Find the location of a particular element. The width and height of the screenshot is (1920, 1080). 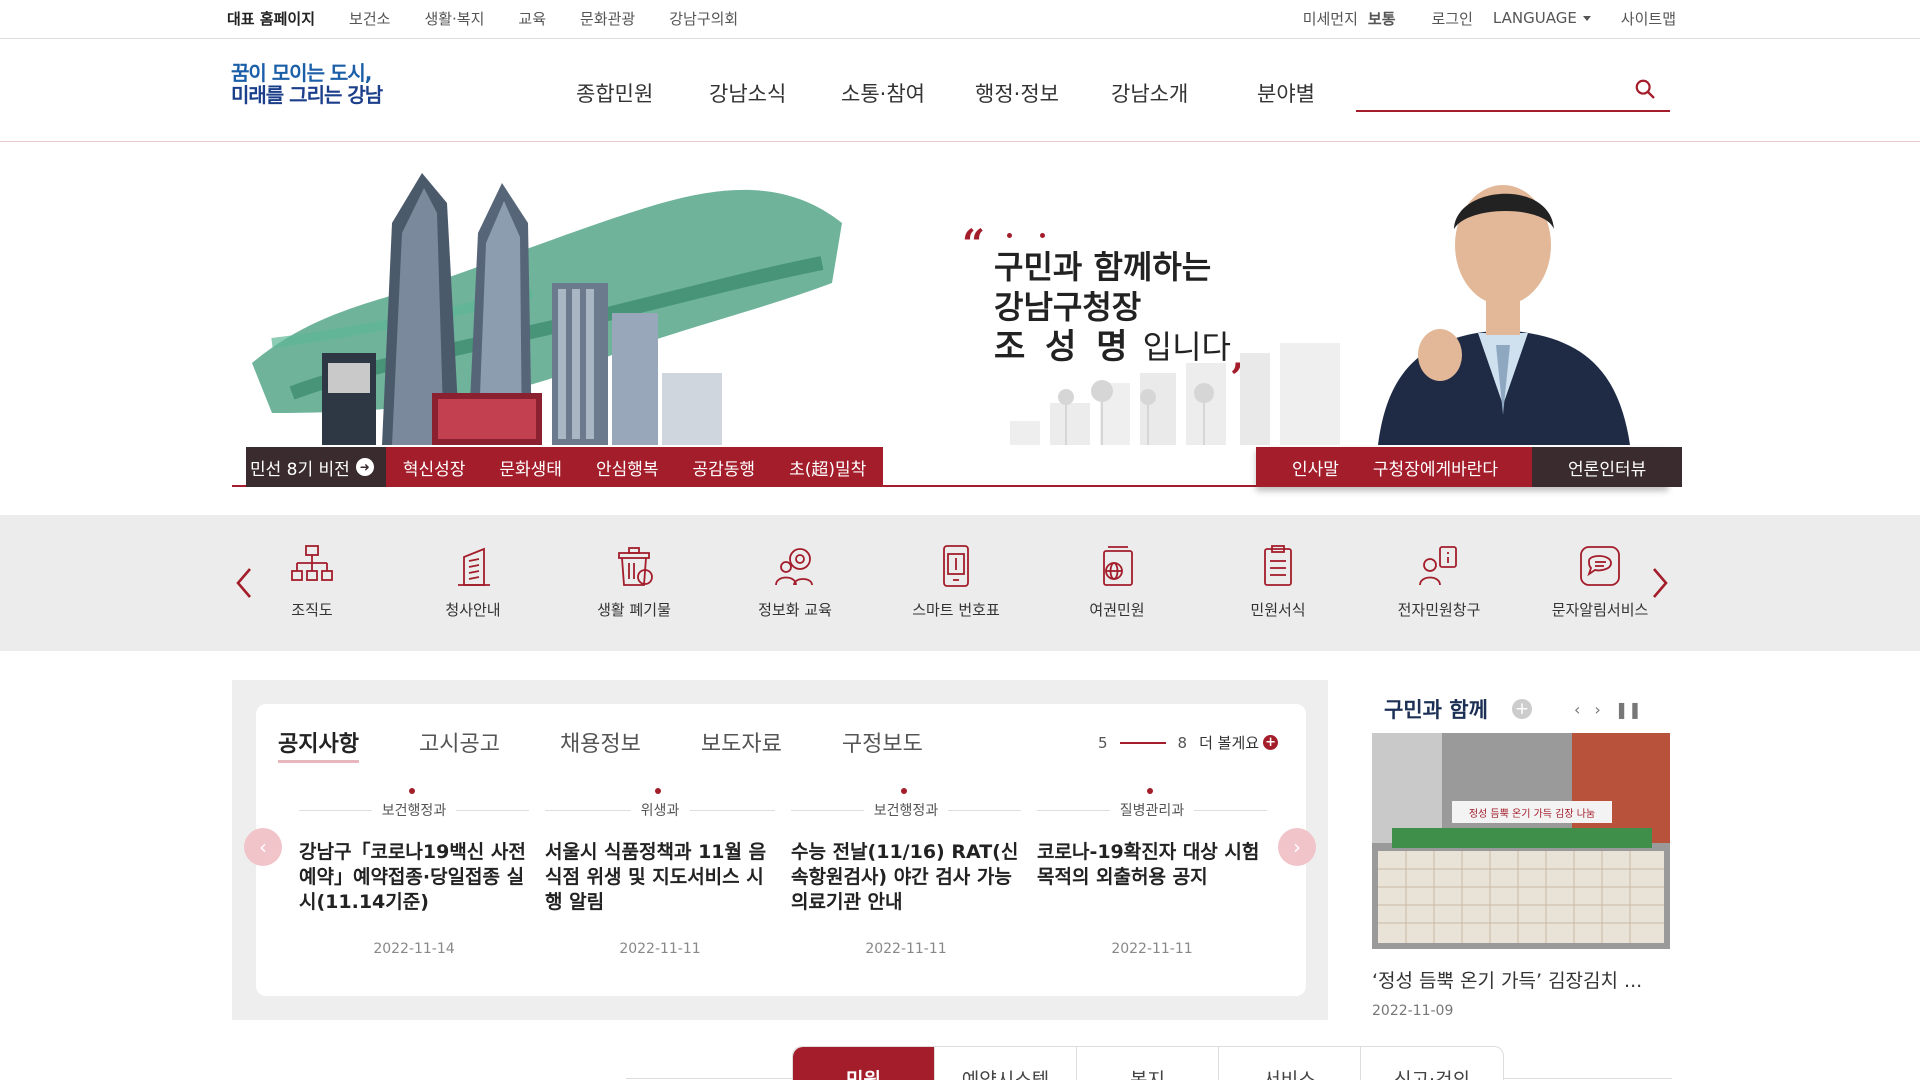

together-controls: ‹ › ❚❚ is located at coordinates (1608, 709).